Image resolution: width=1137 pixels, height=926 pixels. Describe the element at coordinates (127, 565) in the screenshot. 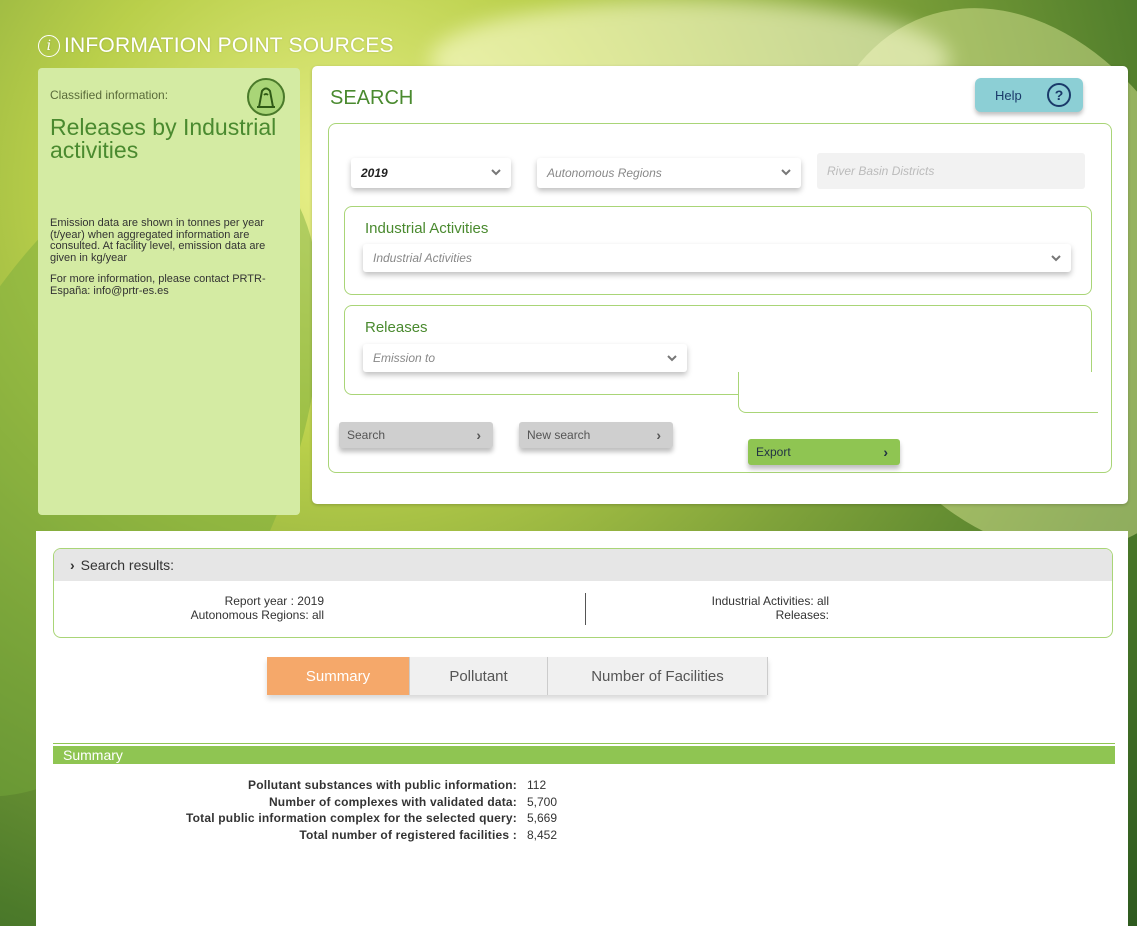

I see `search-results-title: Search results:` at that location.